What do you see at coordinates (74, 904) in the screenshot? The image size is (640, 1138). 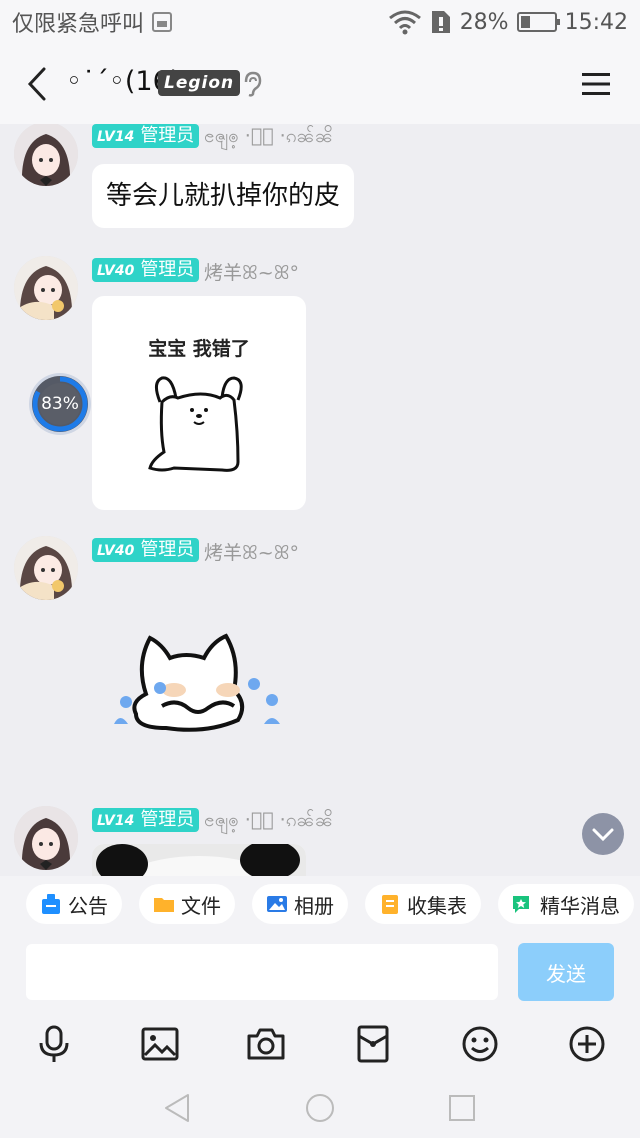 I see `shortcut-announcement: 公告` at bounding box center [74, 904].